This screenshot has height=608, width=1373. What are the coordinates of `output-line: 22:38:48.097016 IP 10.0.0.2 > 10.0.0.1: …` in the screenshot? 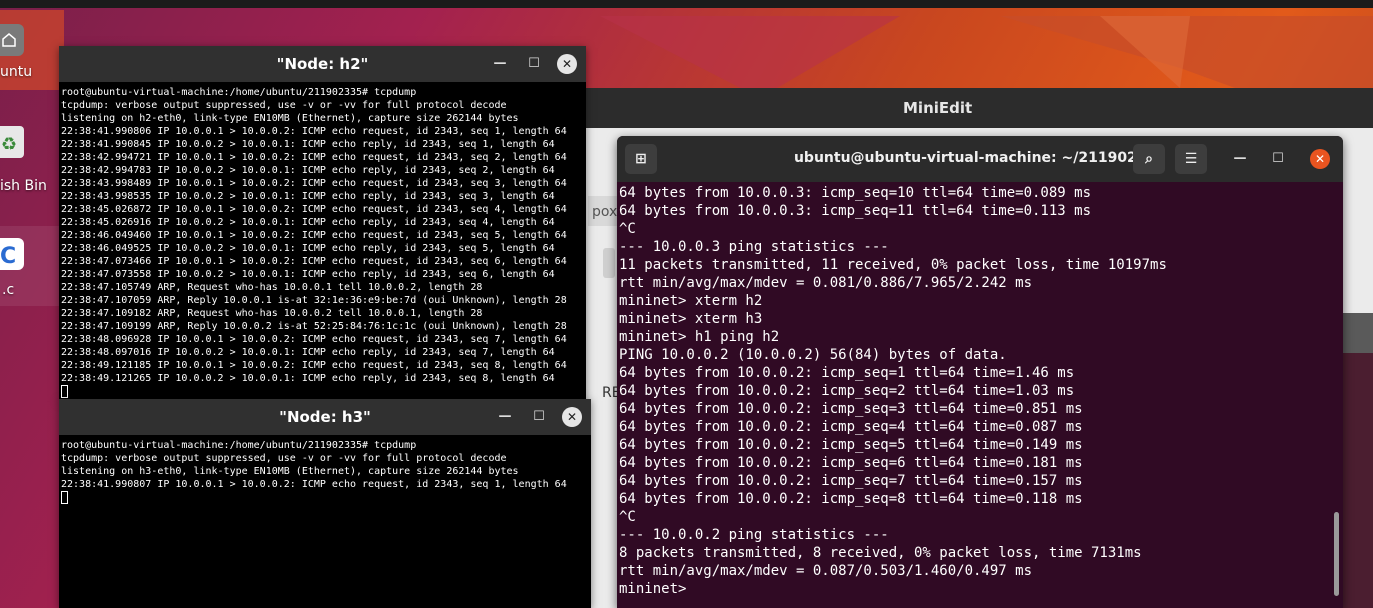 It's located at (308, 352).